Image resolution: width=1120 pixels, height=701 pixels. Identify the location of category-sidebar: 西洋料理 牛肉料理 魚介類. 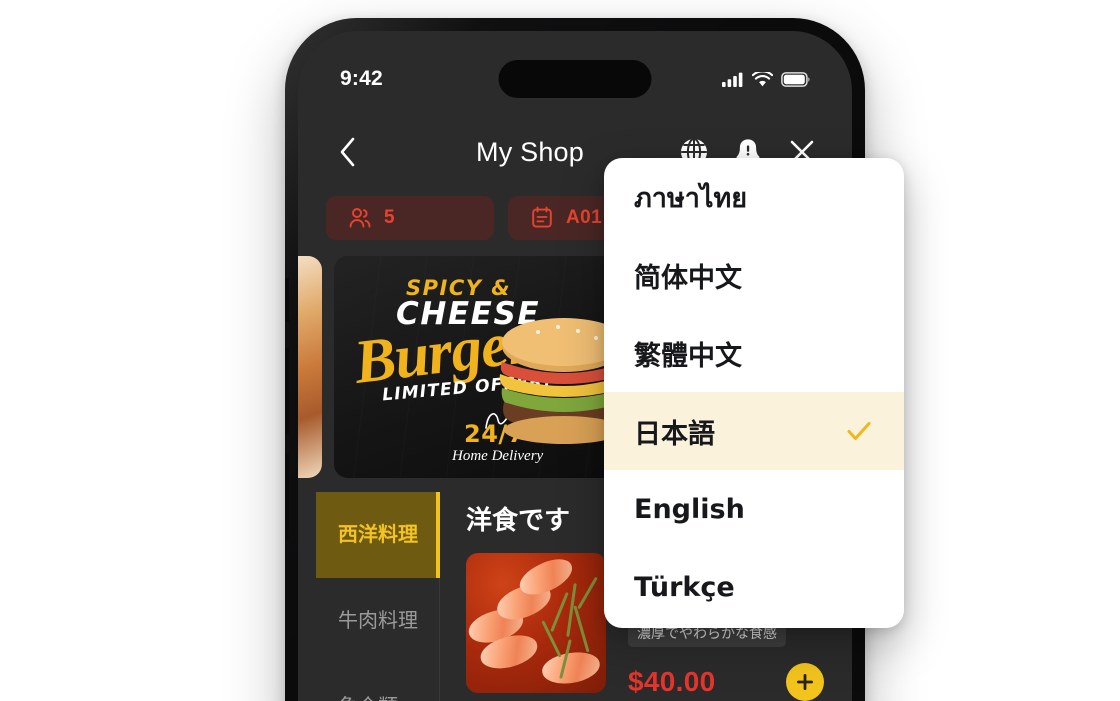
(369, 596).